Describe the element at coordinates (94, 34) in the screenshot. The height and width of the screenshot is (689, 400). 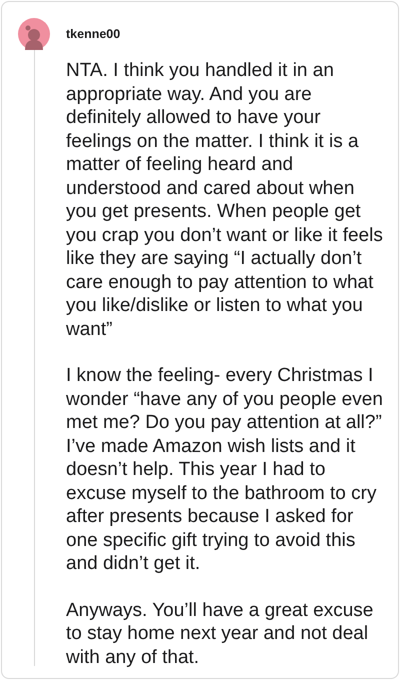
I see `username: tkenne00` at that location.